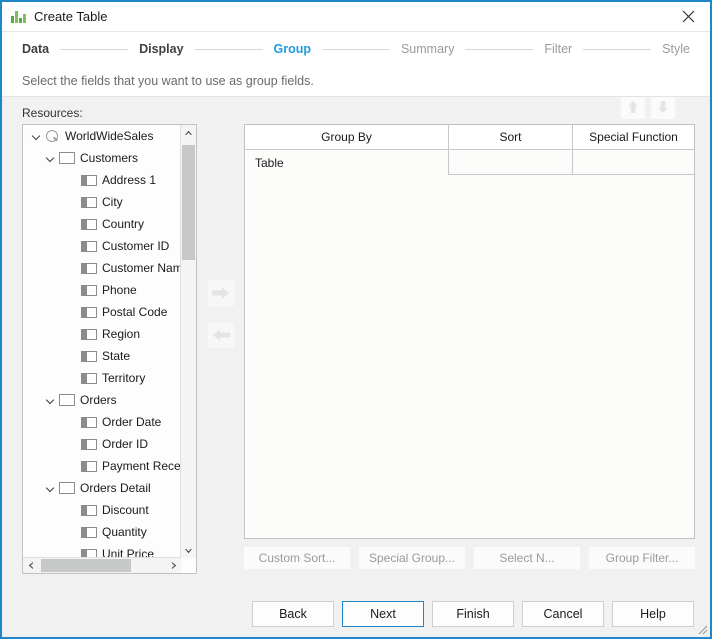  I want to click on tree-item: Customer ID, so click(102, 246).